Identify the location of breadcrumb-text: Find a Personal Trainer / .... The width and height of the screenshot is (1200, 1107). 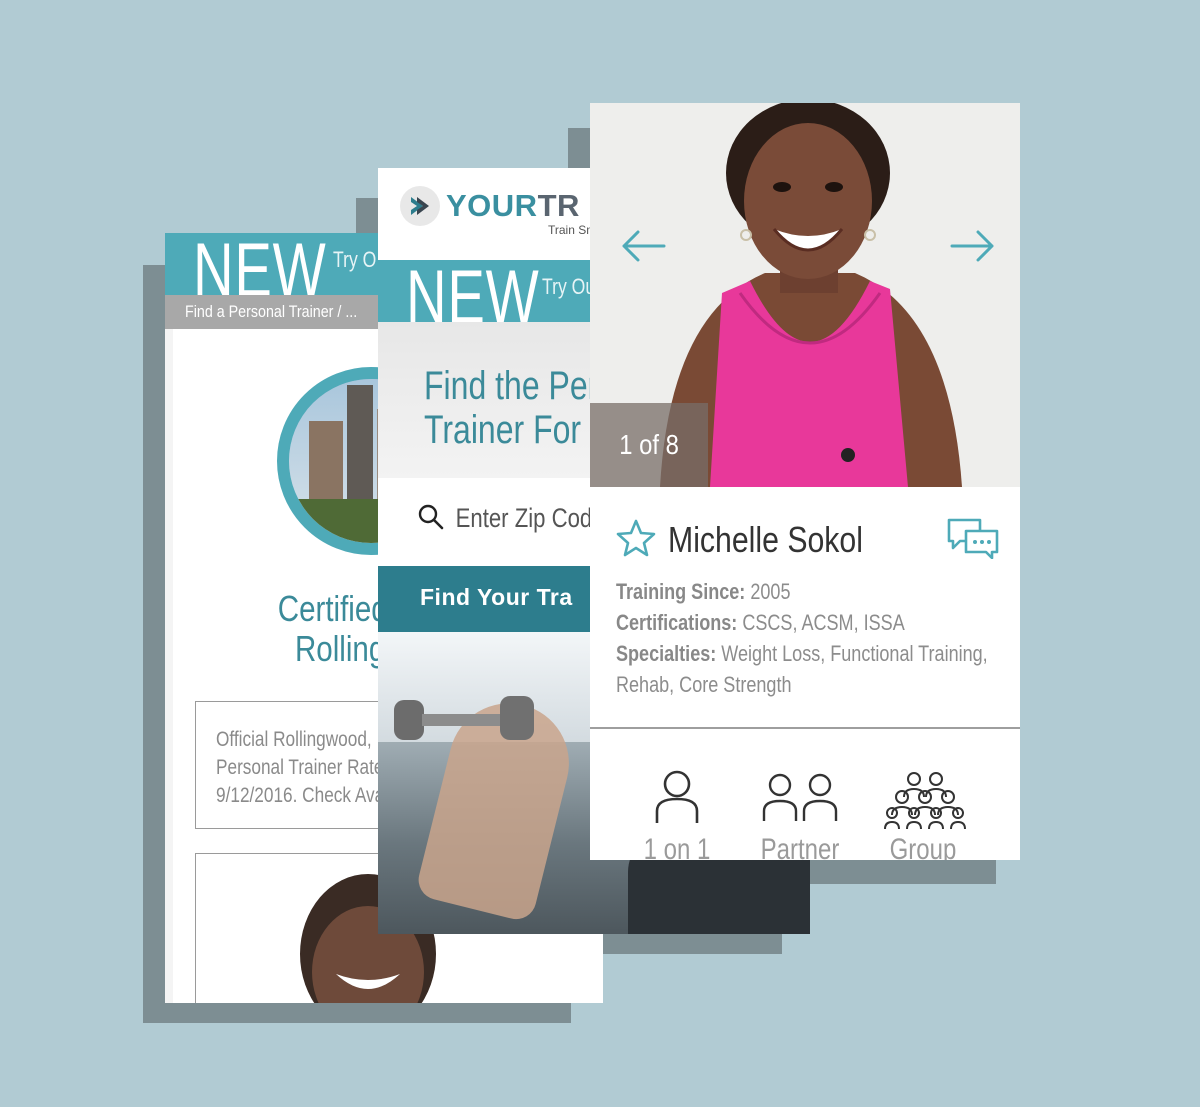
(271, 311).